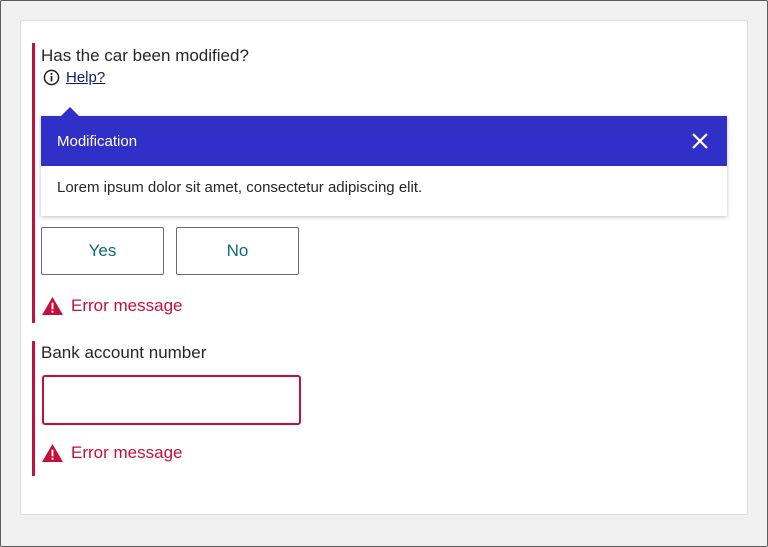 This screenshot has width=768, height=547. Describe the element at coordinates (384, 141) in the screenshot. I see `popover-header: Modification` at that location.